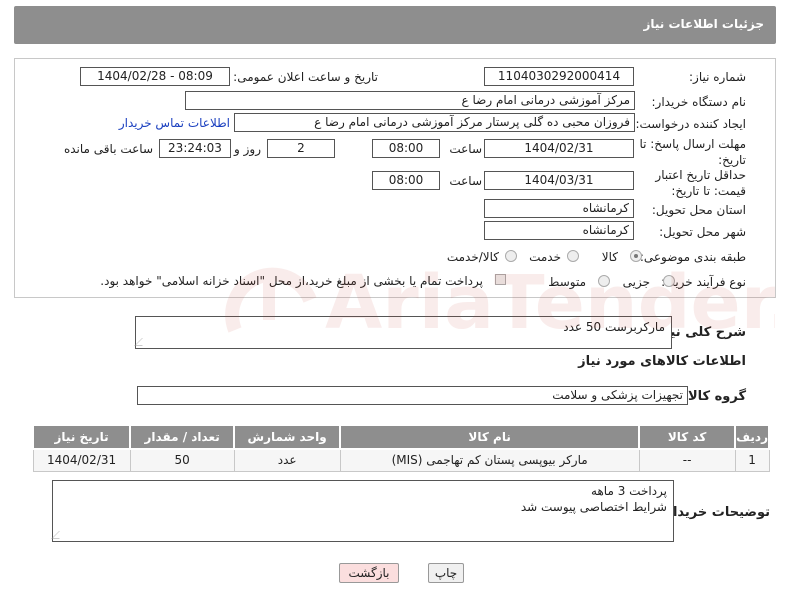  Describe the element at coordinates (573, 256) in the screenshot. I see `category-service-radio` at that location.